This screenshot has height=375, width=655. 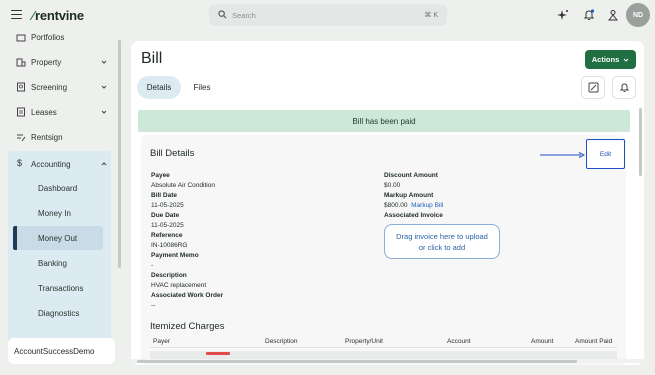 I want to click on column-header-account: Account, so click(x=459, y=341).